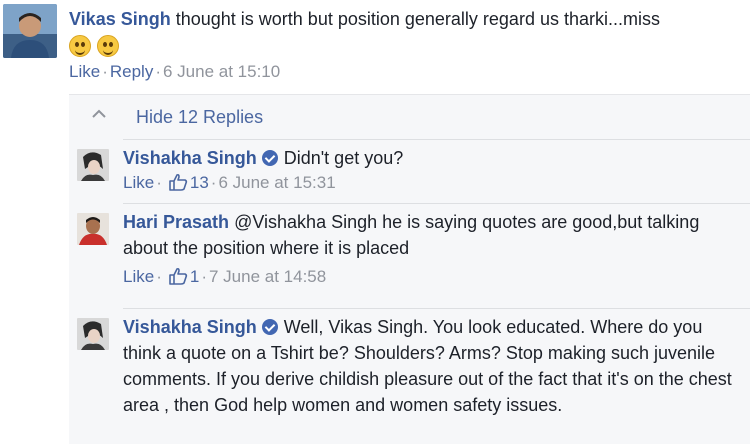 This screenshot has width=750, height=444. I want to click on emoji-row, so click(407, 46).